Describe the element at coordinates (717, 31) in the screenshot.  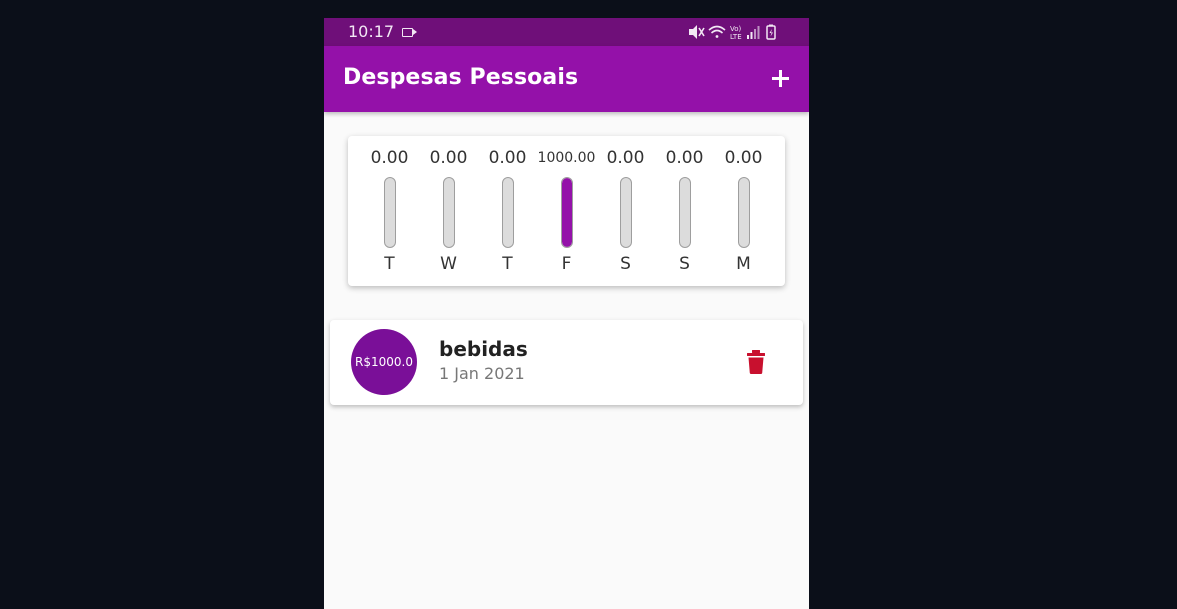
I see `wifi-icon` at that location.